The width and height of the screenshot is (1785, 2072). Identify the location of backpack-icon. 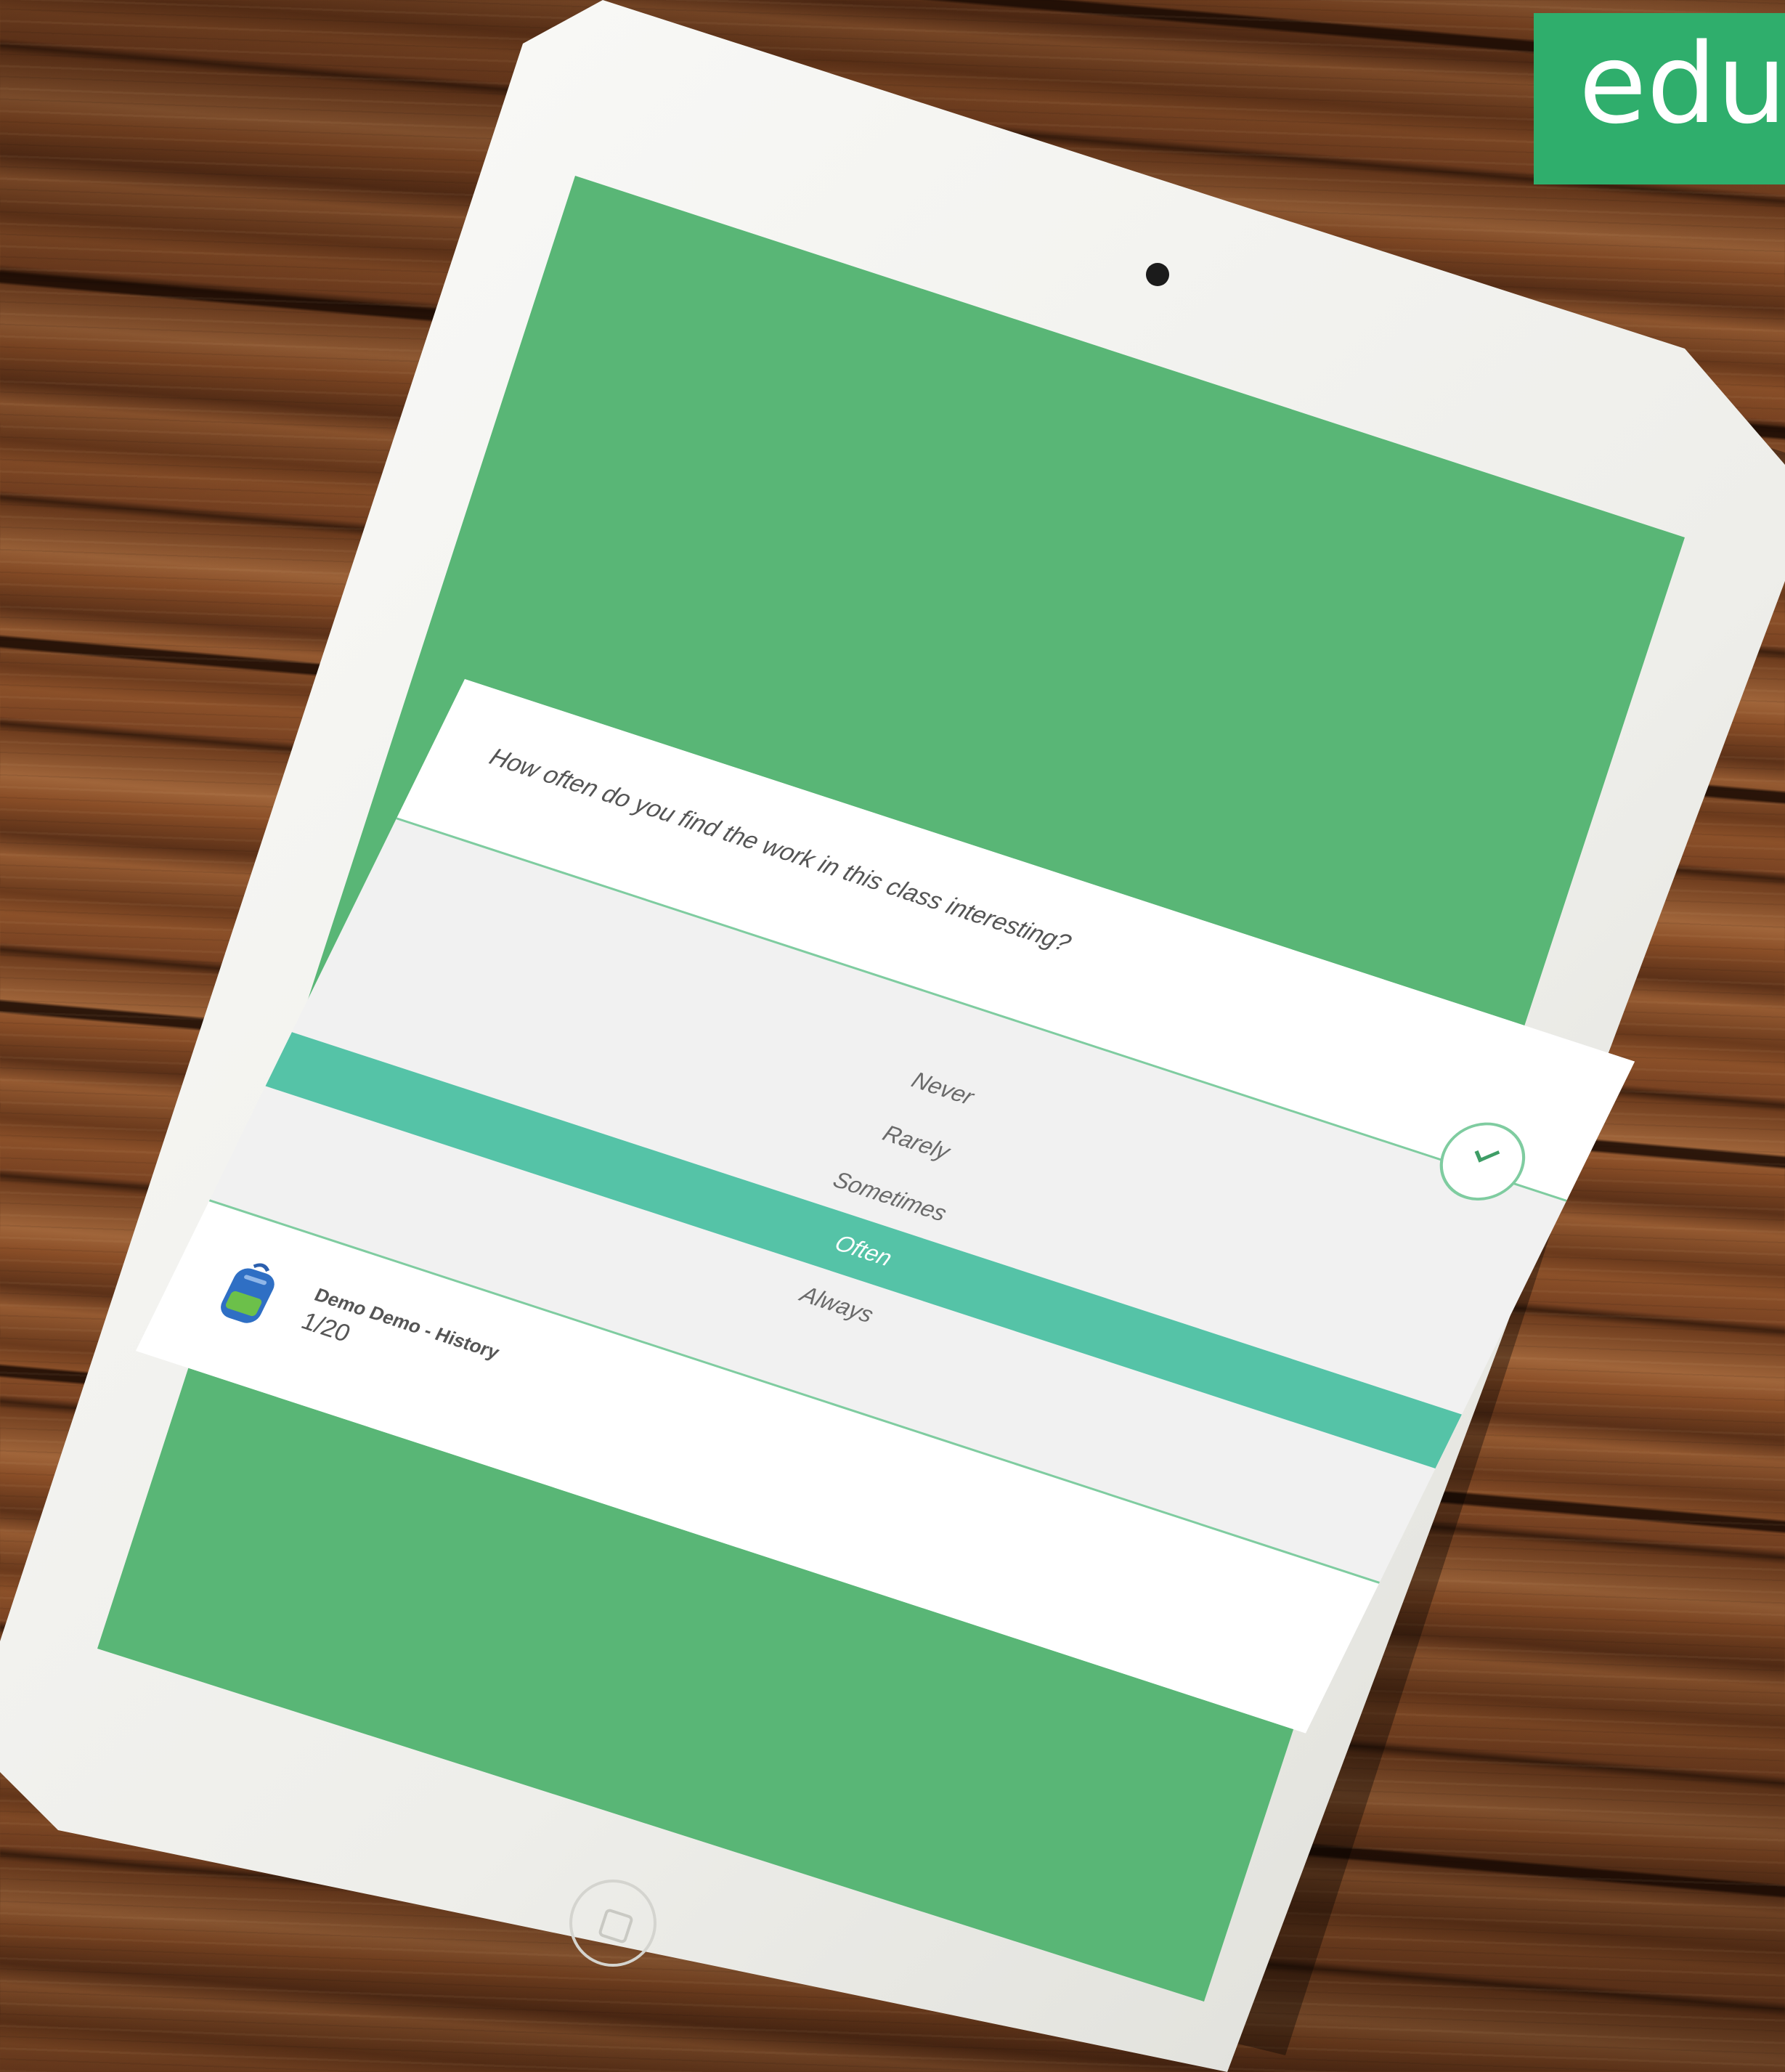
(248, 1293).